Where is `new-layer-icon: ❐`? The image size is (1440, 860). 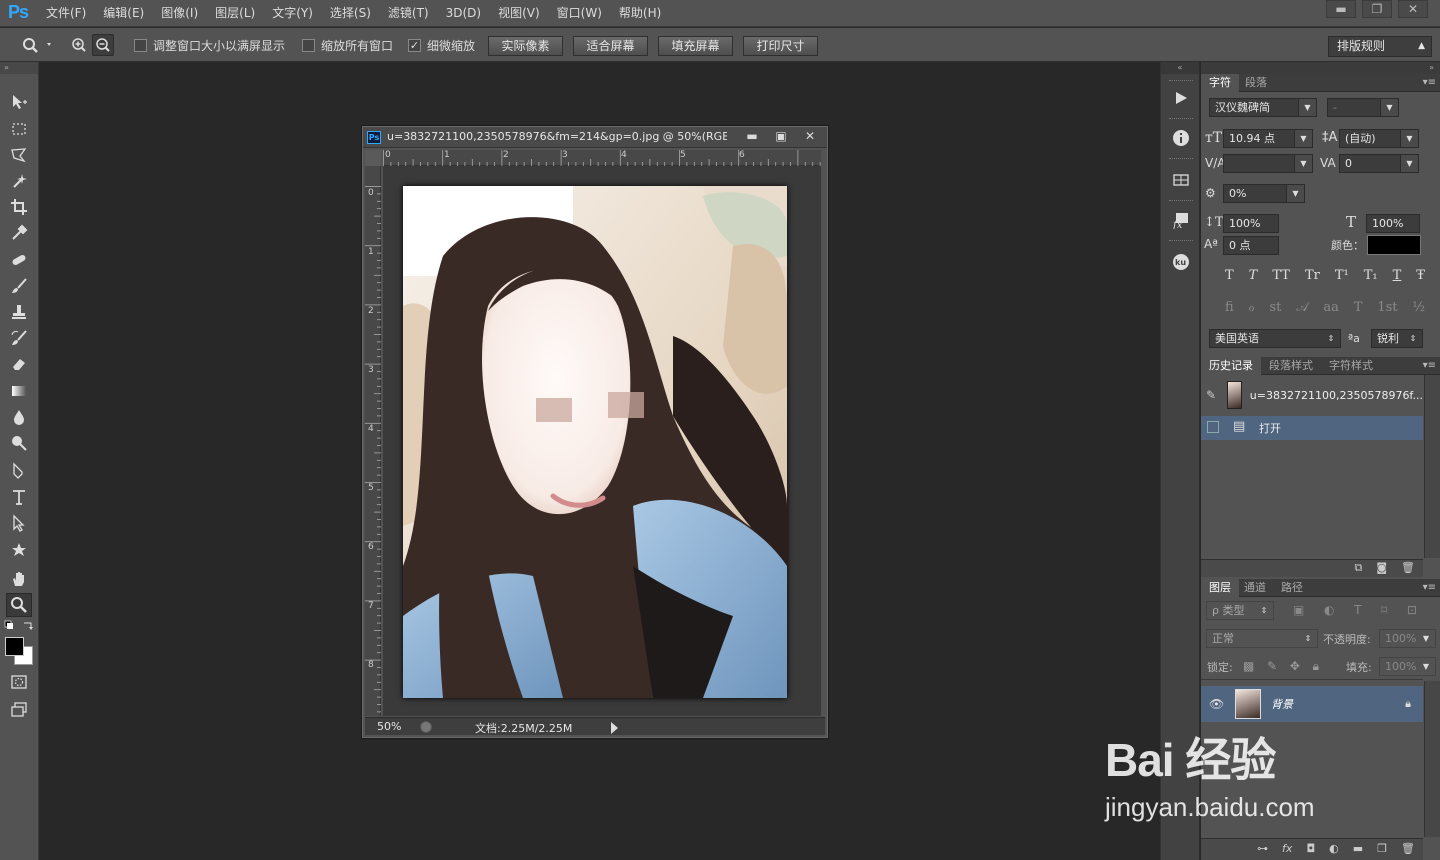
new-layer-icon: ❐ is located at coordinates (1382, 848).